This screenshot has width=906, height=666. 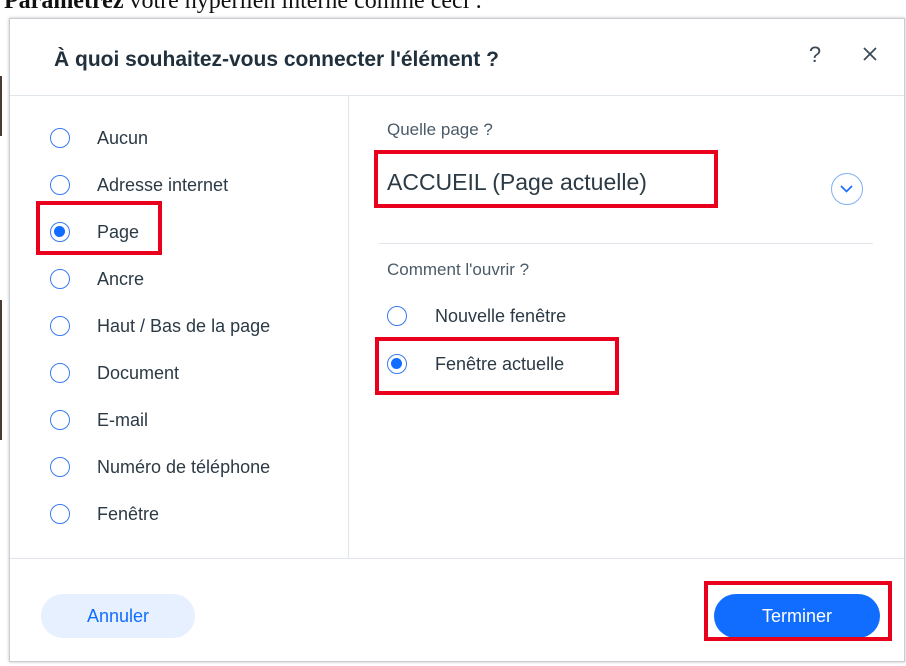 I want to click on page-dropdown-button, so click(x=847, y=189).